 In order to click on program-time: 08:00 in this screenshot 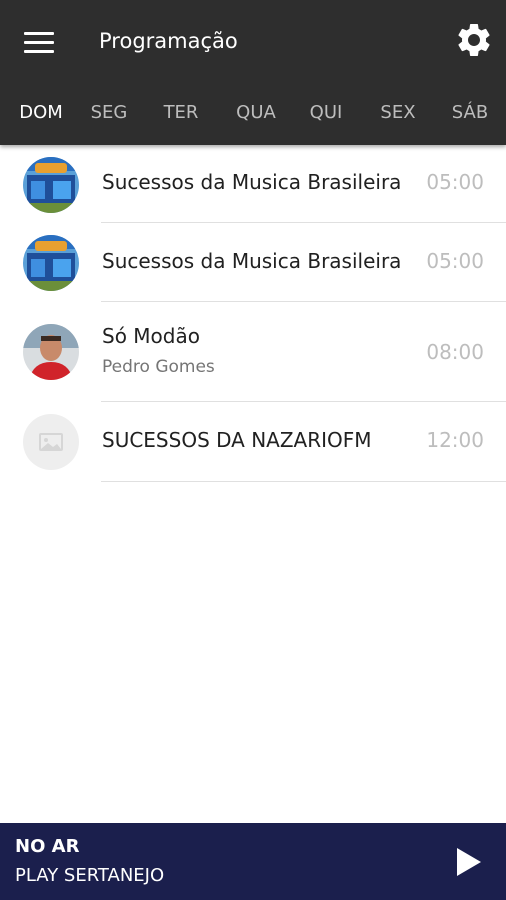, I will do `click(455, 352)`.